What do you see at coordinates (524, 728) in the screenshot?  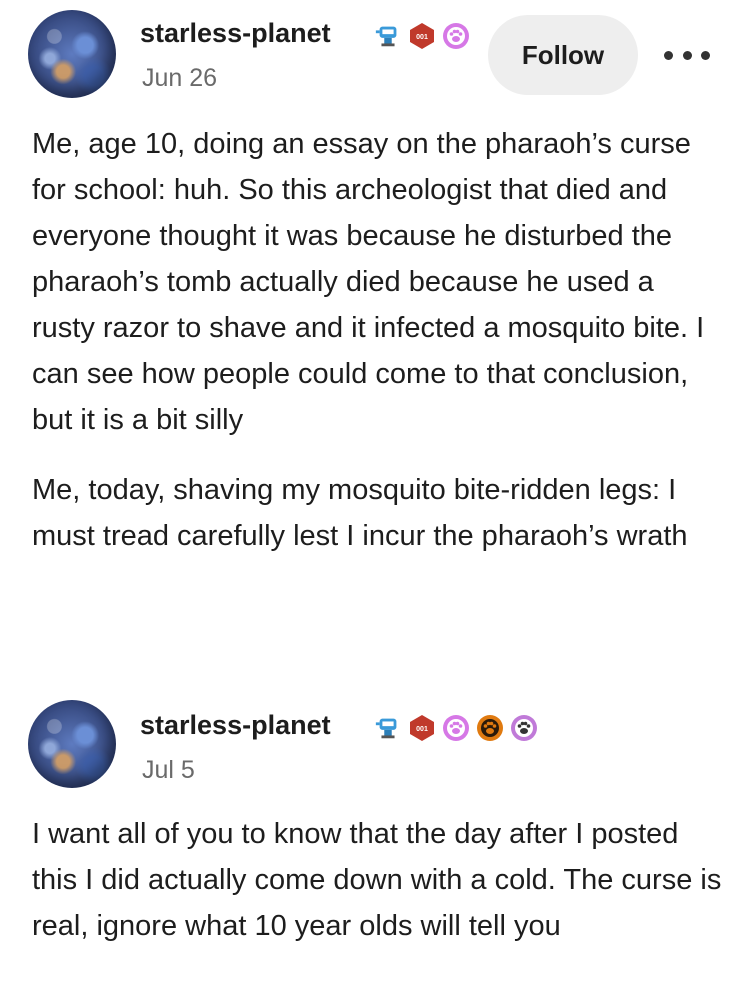 I see `paw-dark-badge-icon` at bounding box center [524, 728].